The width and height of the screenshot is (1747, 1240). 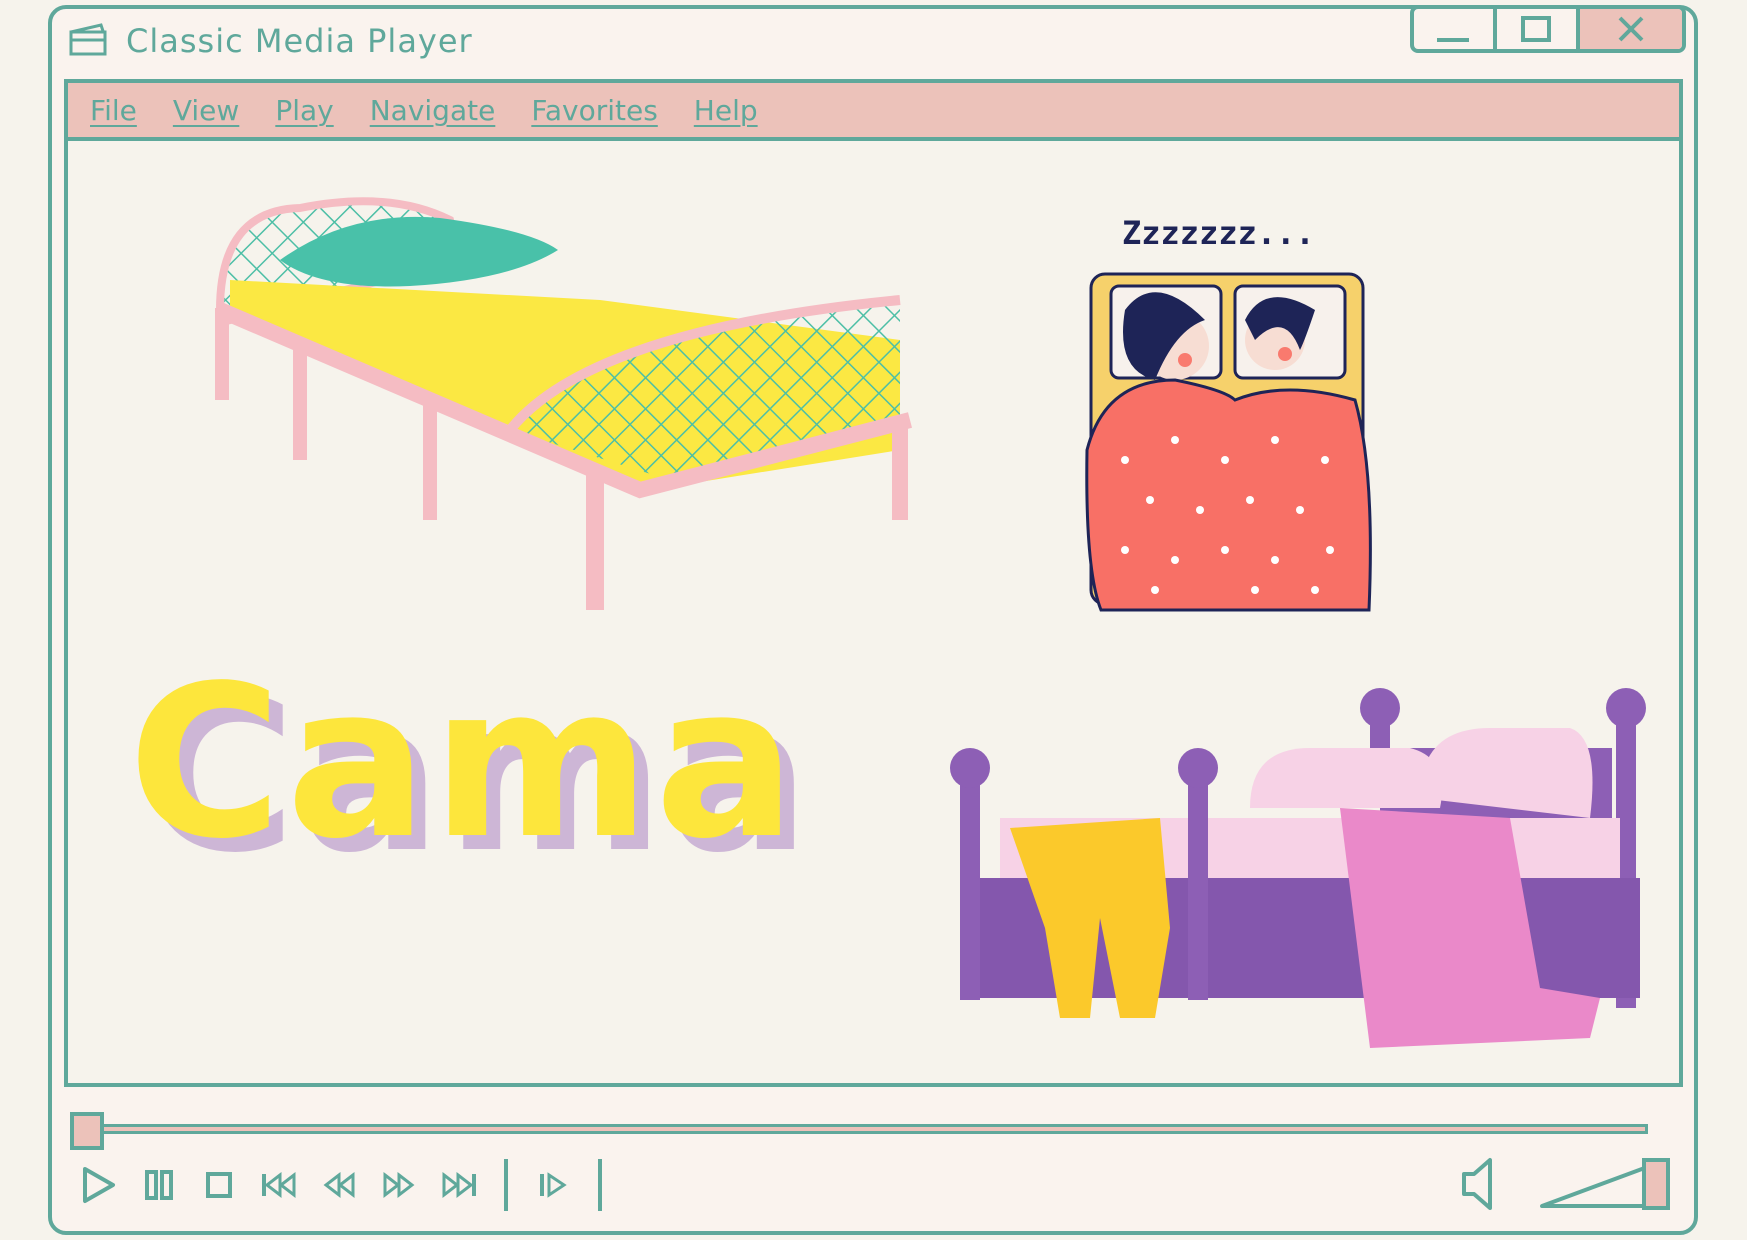 I want to click on skip-forward-icon, so click(x=459, y=1185).